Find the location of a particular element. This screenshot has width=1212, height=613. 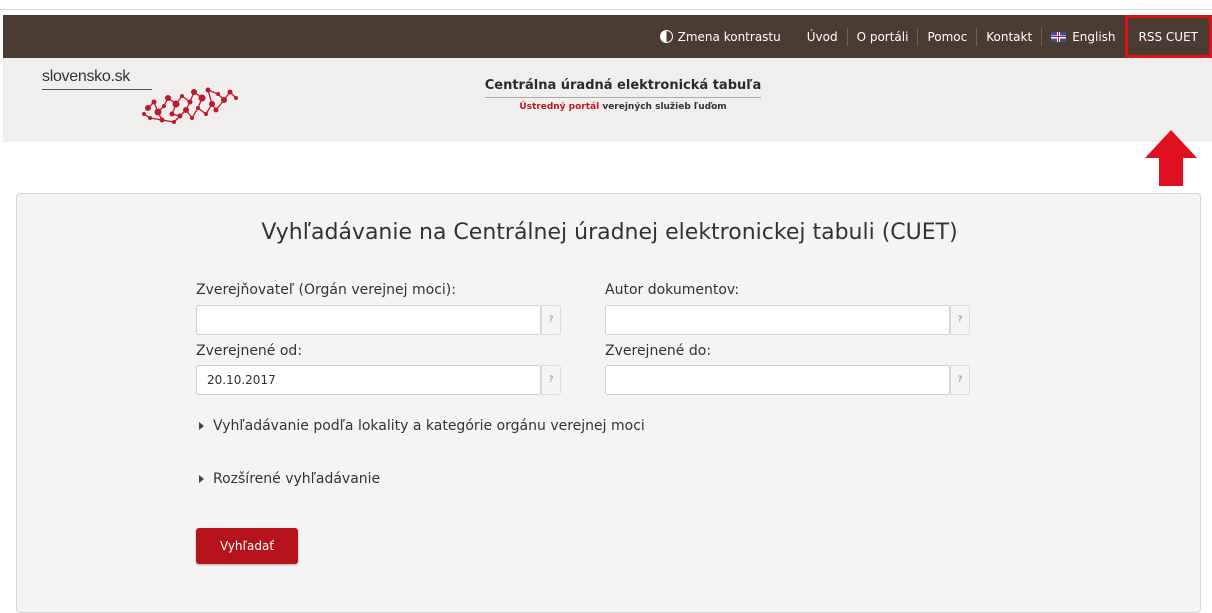

advanced-search-label: Rozšírené vyhľadávanie is located at coordinates (297, 479).